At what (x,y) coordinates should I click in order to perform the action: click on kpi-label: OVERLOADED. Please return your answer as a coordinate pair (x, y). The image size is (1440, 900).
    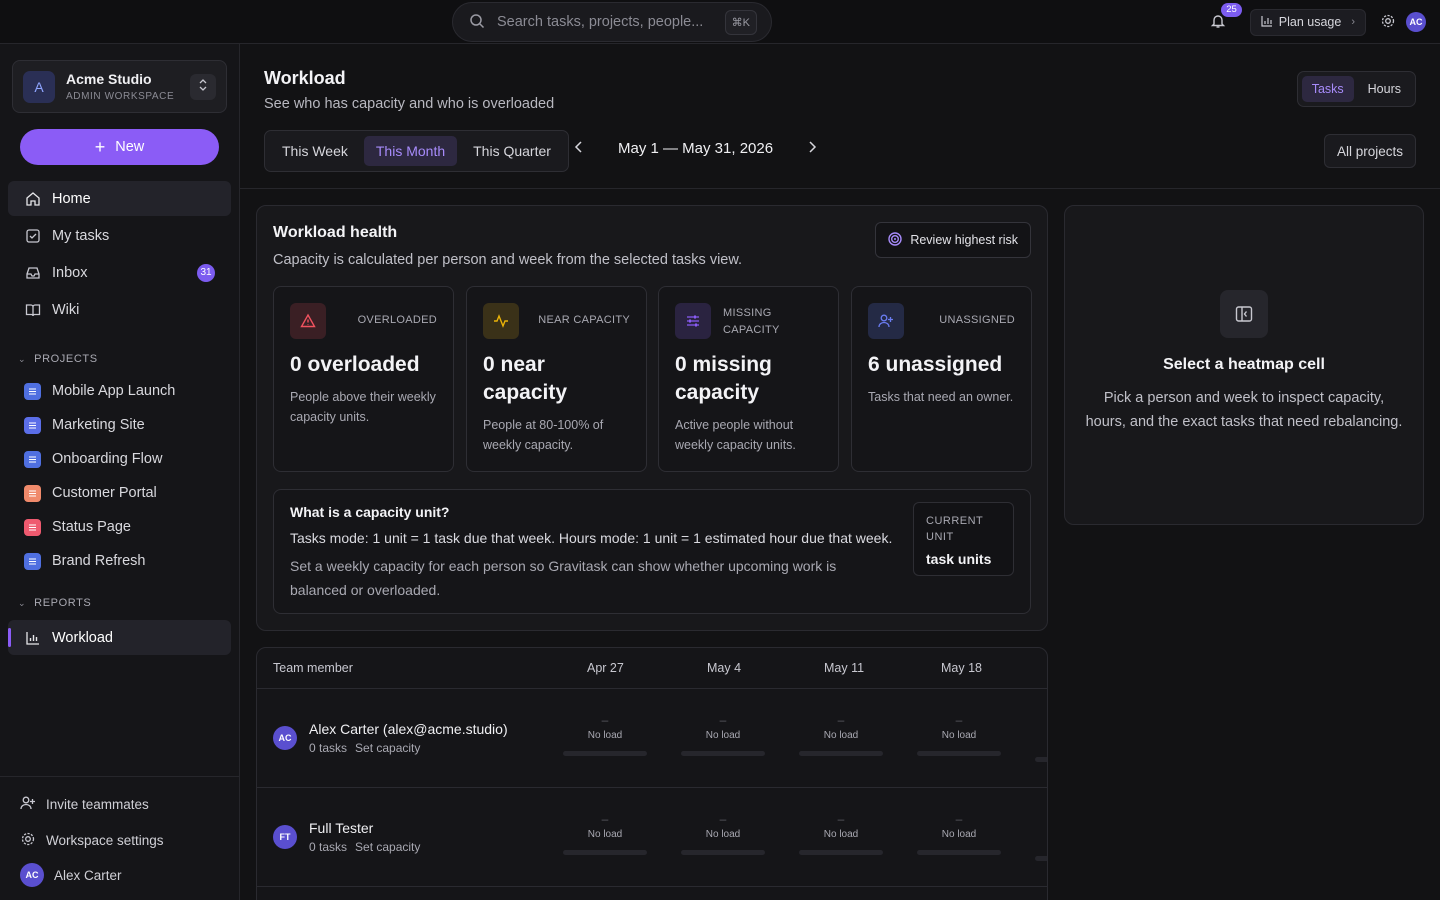
    Looking at the image, I should click on (397, 320).